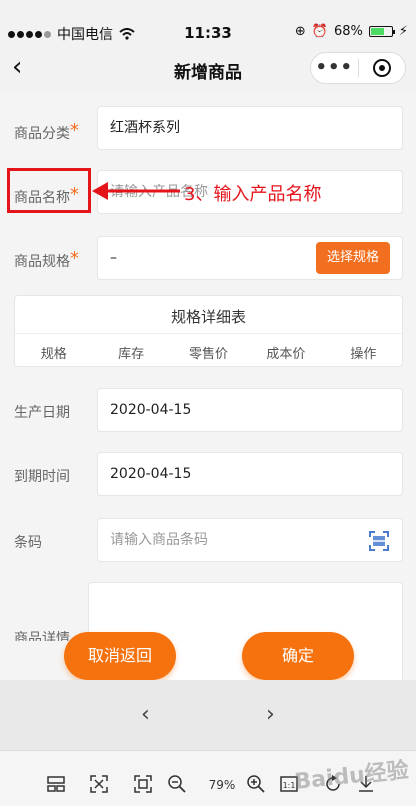 The image size is (416, 806). I want to click on barcode-input: 请输入商品条码, so click(250, 540).